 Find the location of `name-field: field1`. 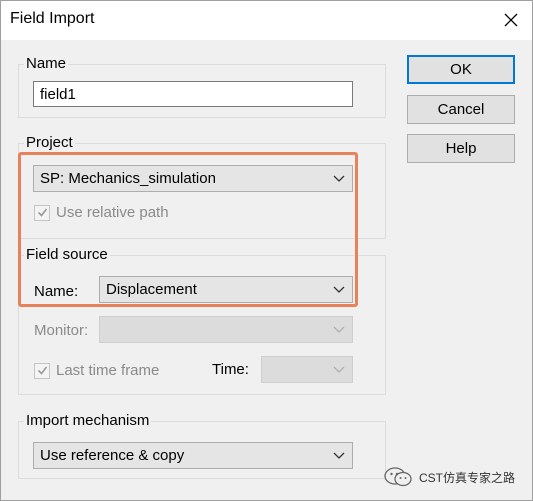

name-field: field1 is located at coordinates (193, 94).